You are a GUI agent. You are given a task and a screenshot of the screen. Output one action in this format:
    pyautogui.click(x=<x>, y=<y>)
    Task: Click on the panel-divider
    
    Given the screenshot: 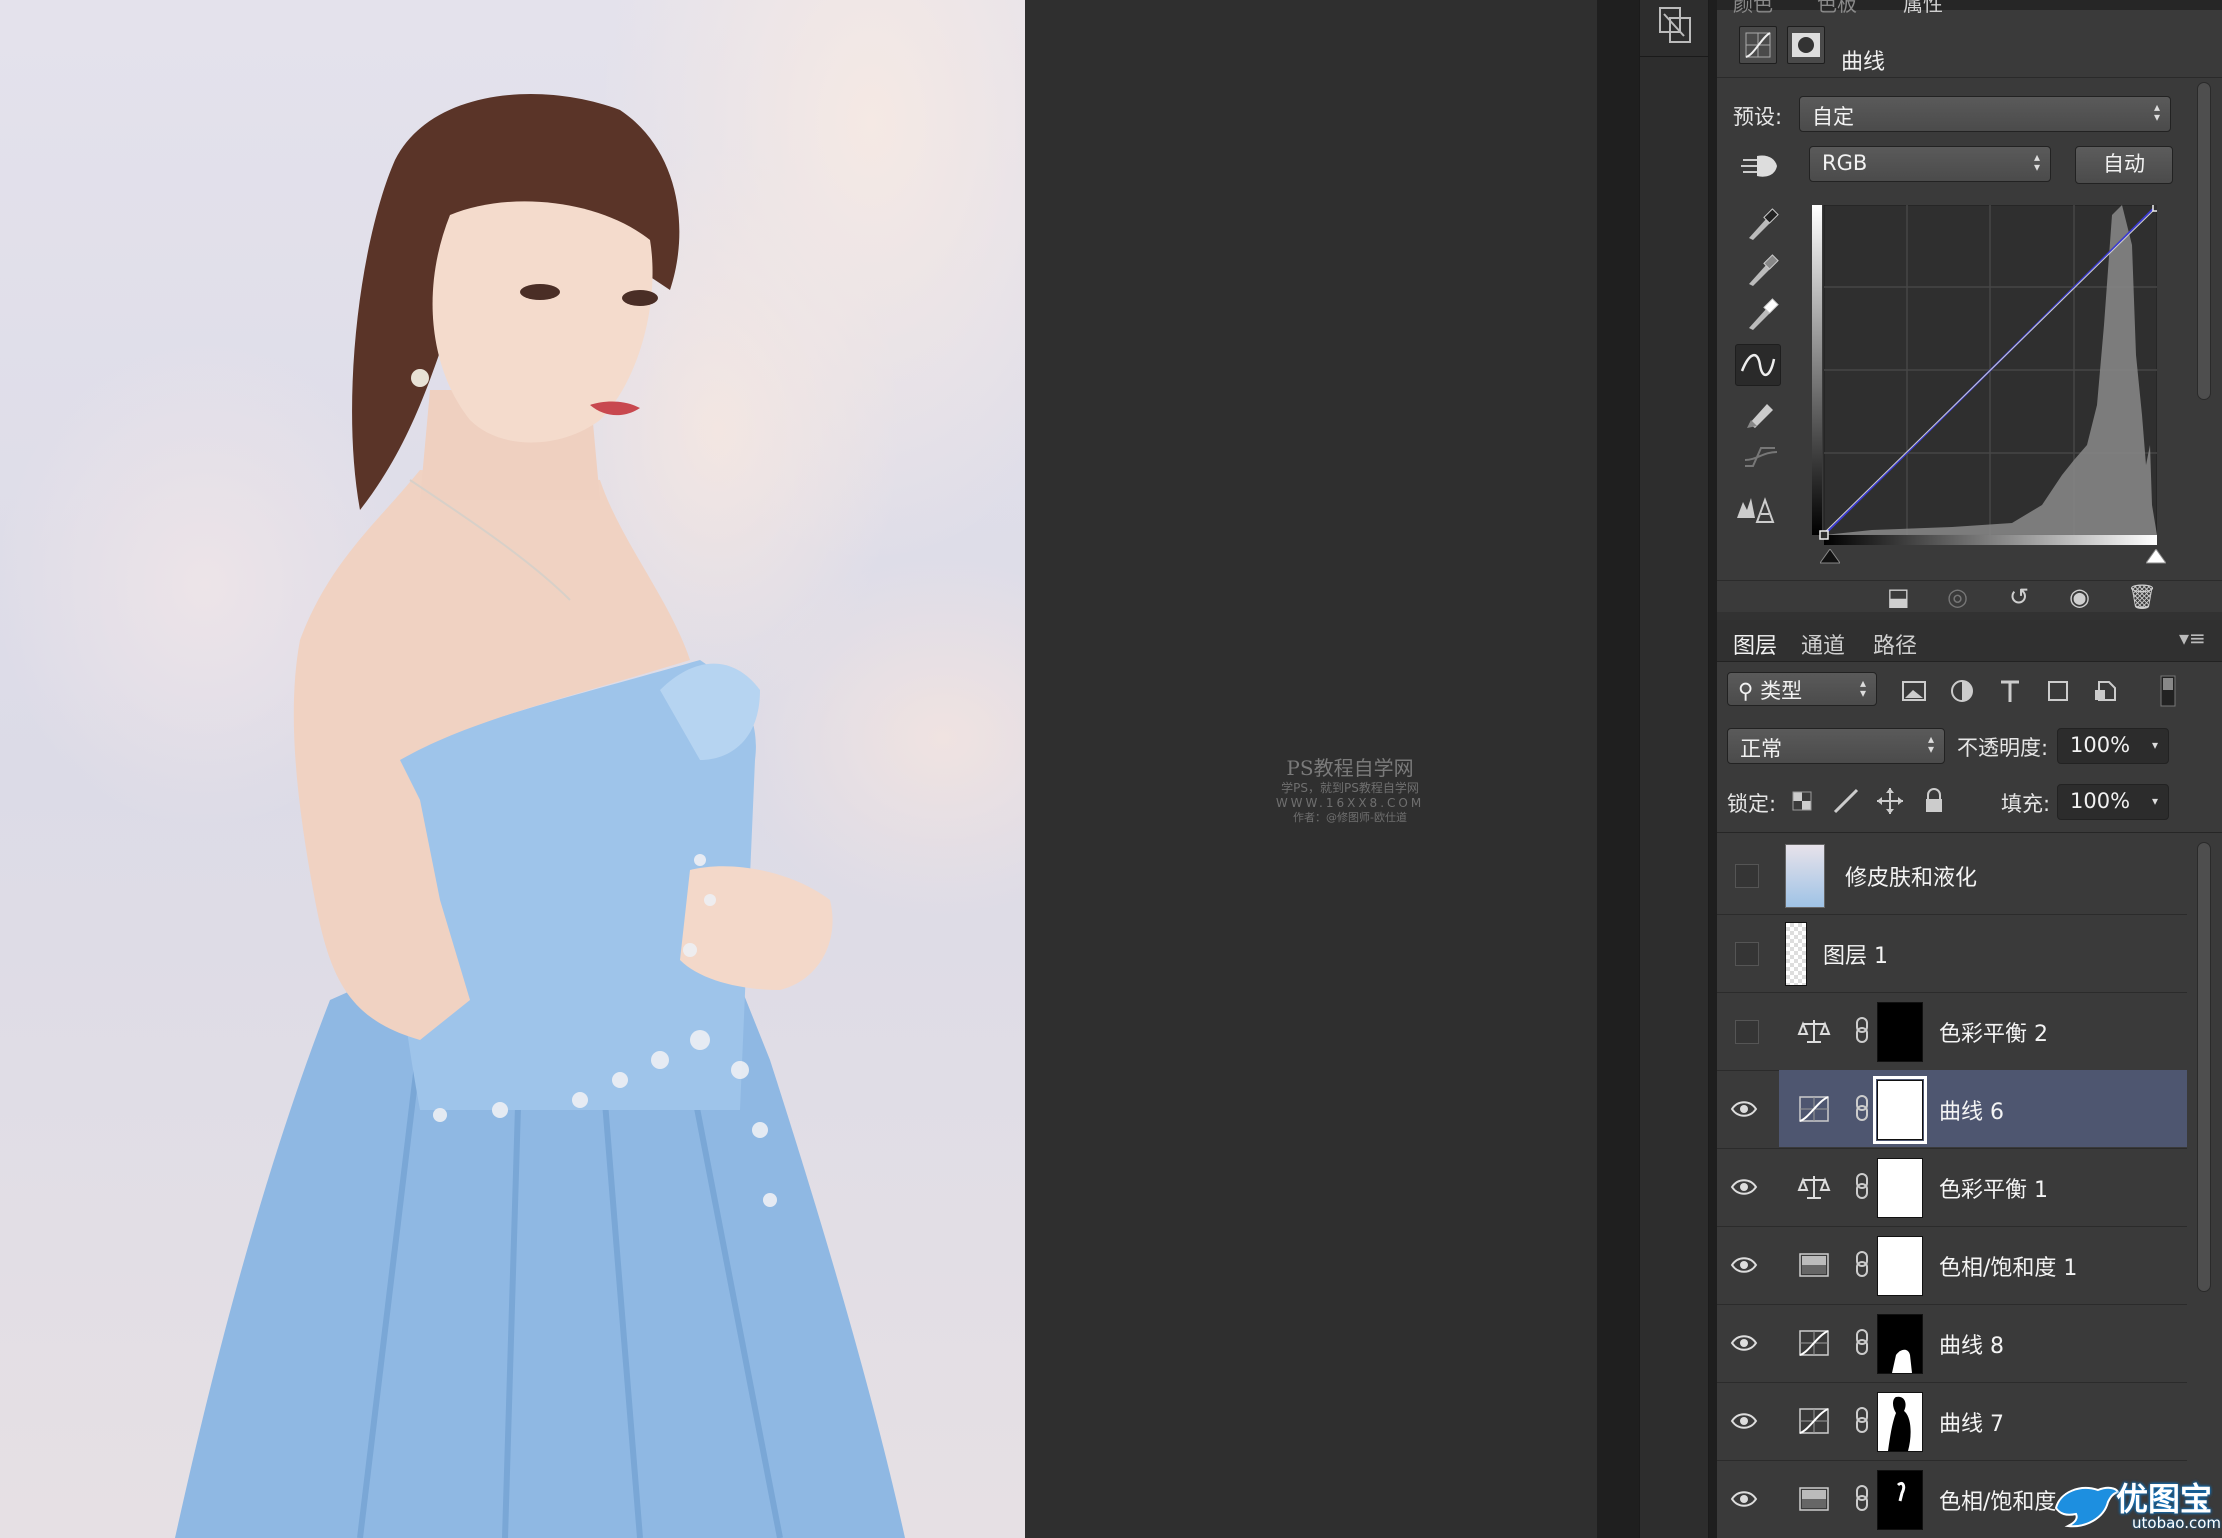 What is the action you would take?
    pyautogui.click(x=1713, y=769)
    